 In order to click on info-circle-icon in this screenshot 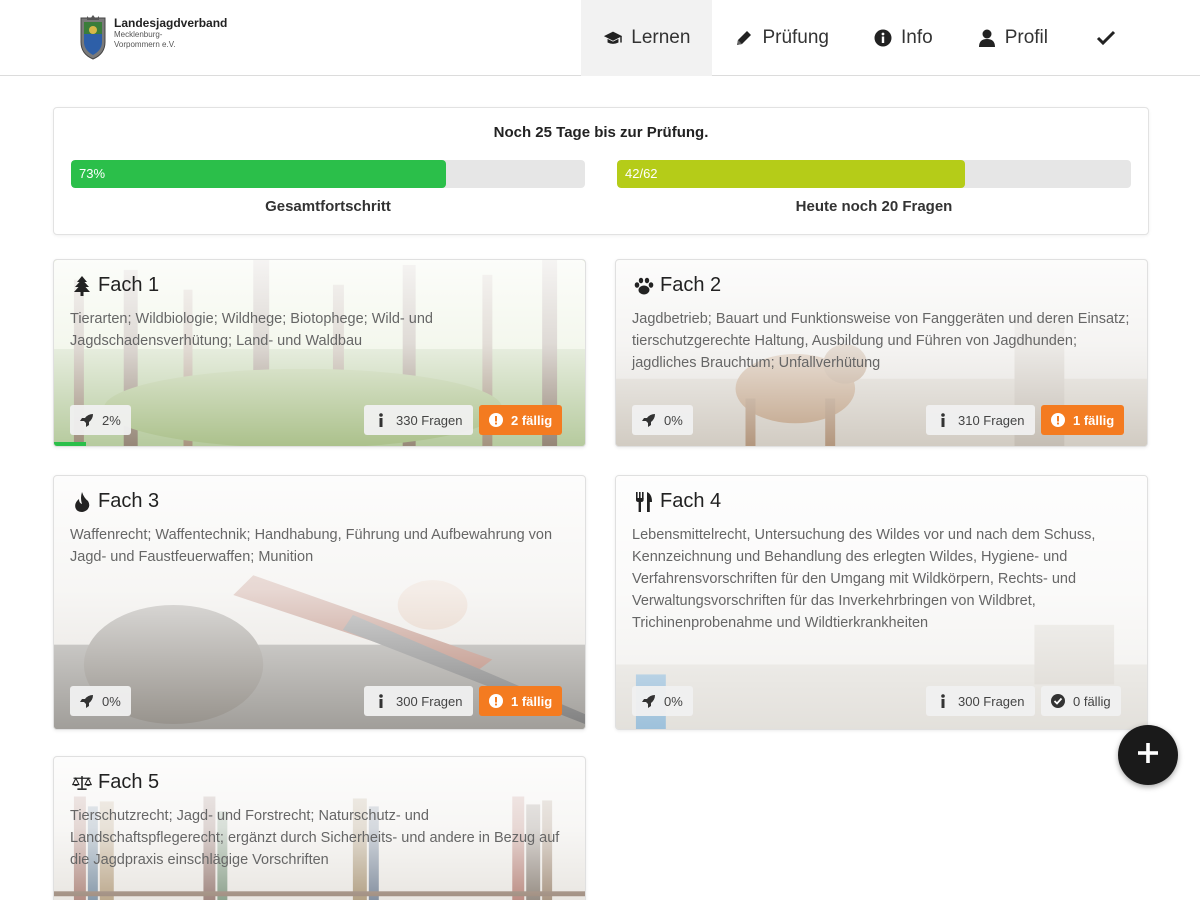, I will do `click(883, 38)`.